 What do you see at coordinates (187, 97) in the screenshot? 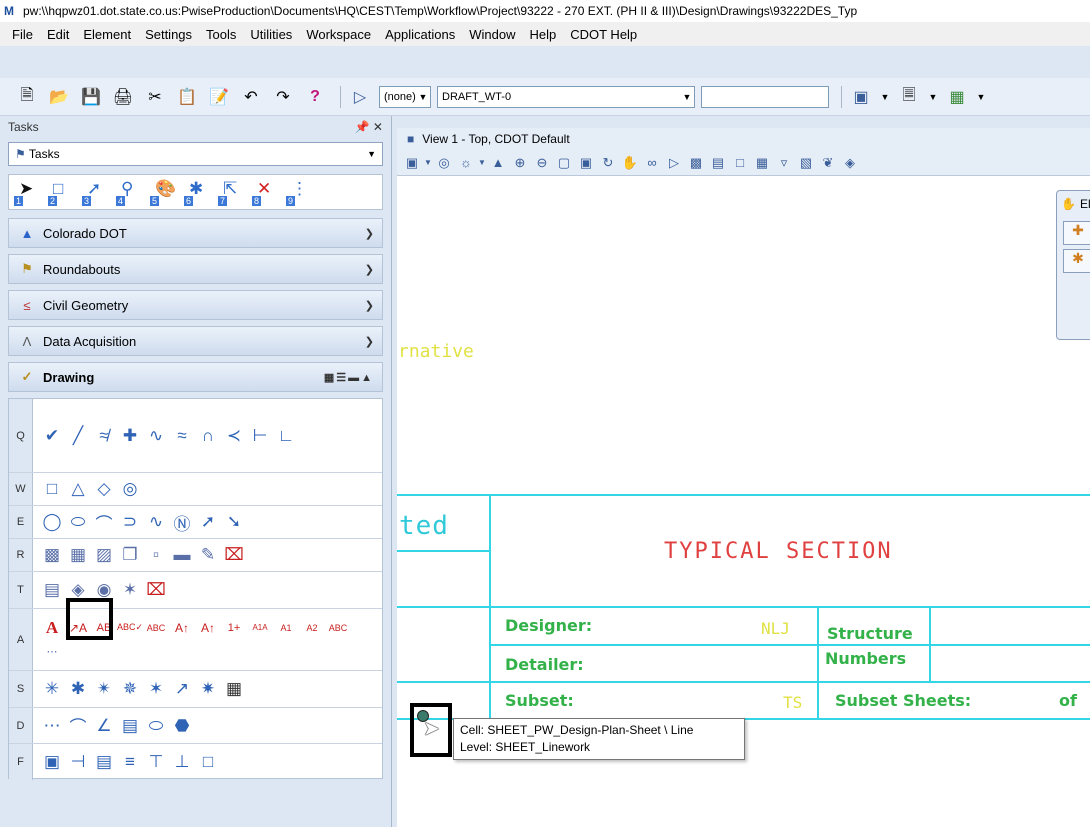
I see `copy-icon: 📋` at bounding box center [187, 97].